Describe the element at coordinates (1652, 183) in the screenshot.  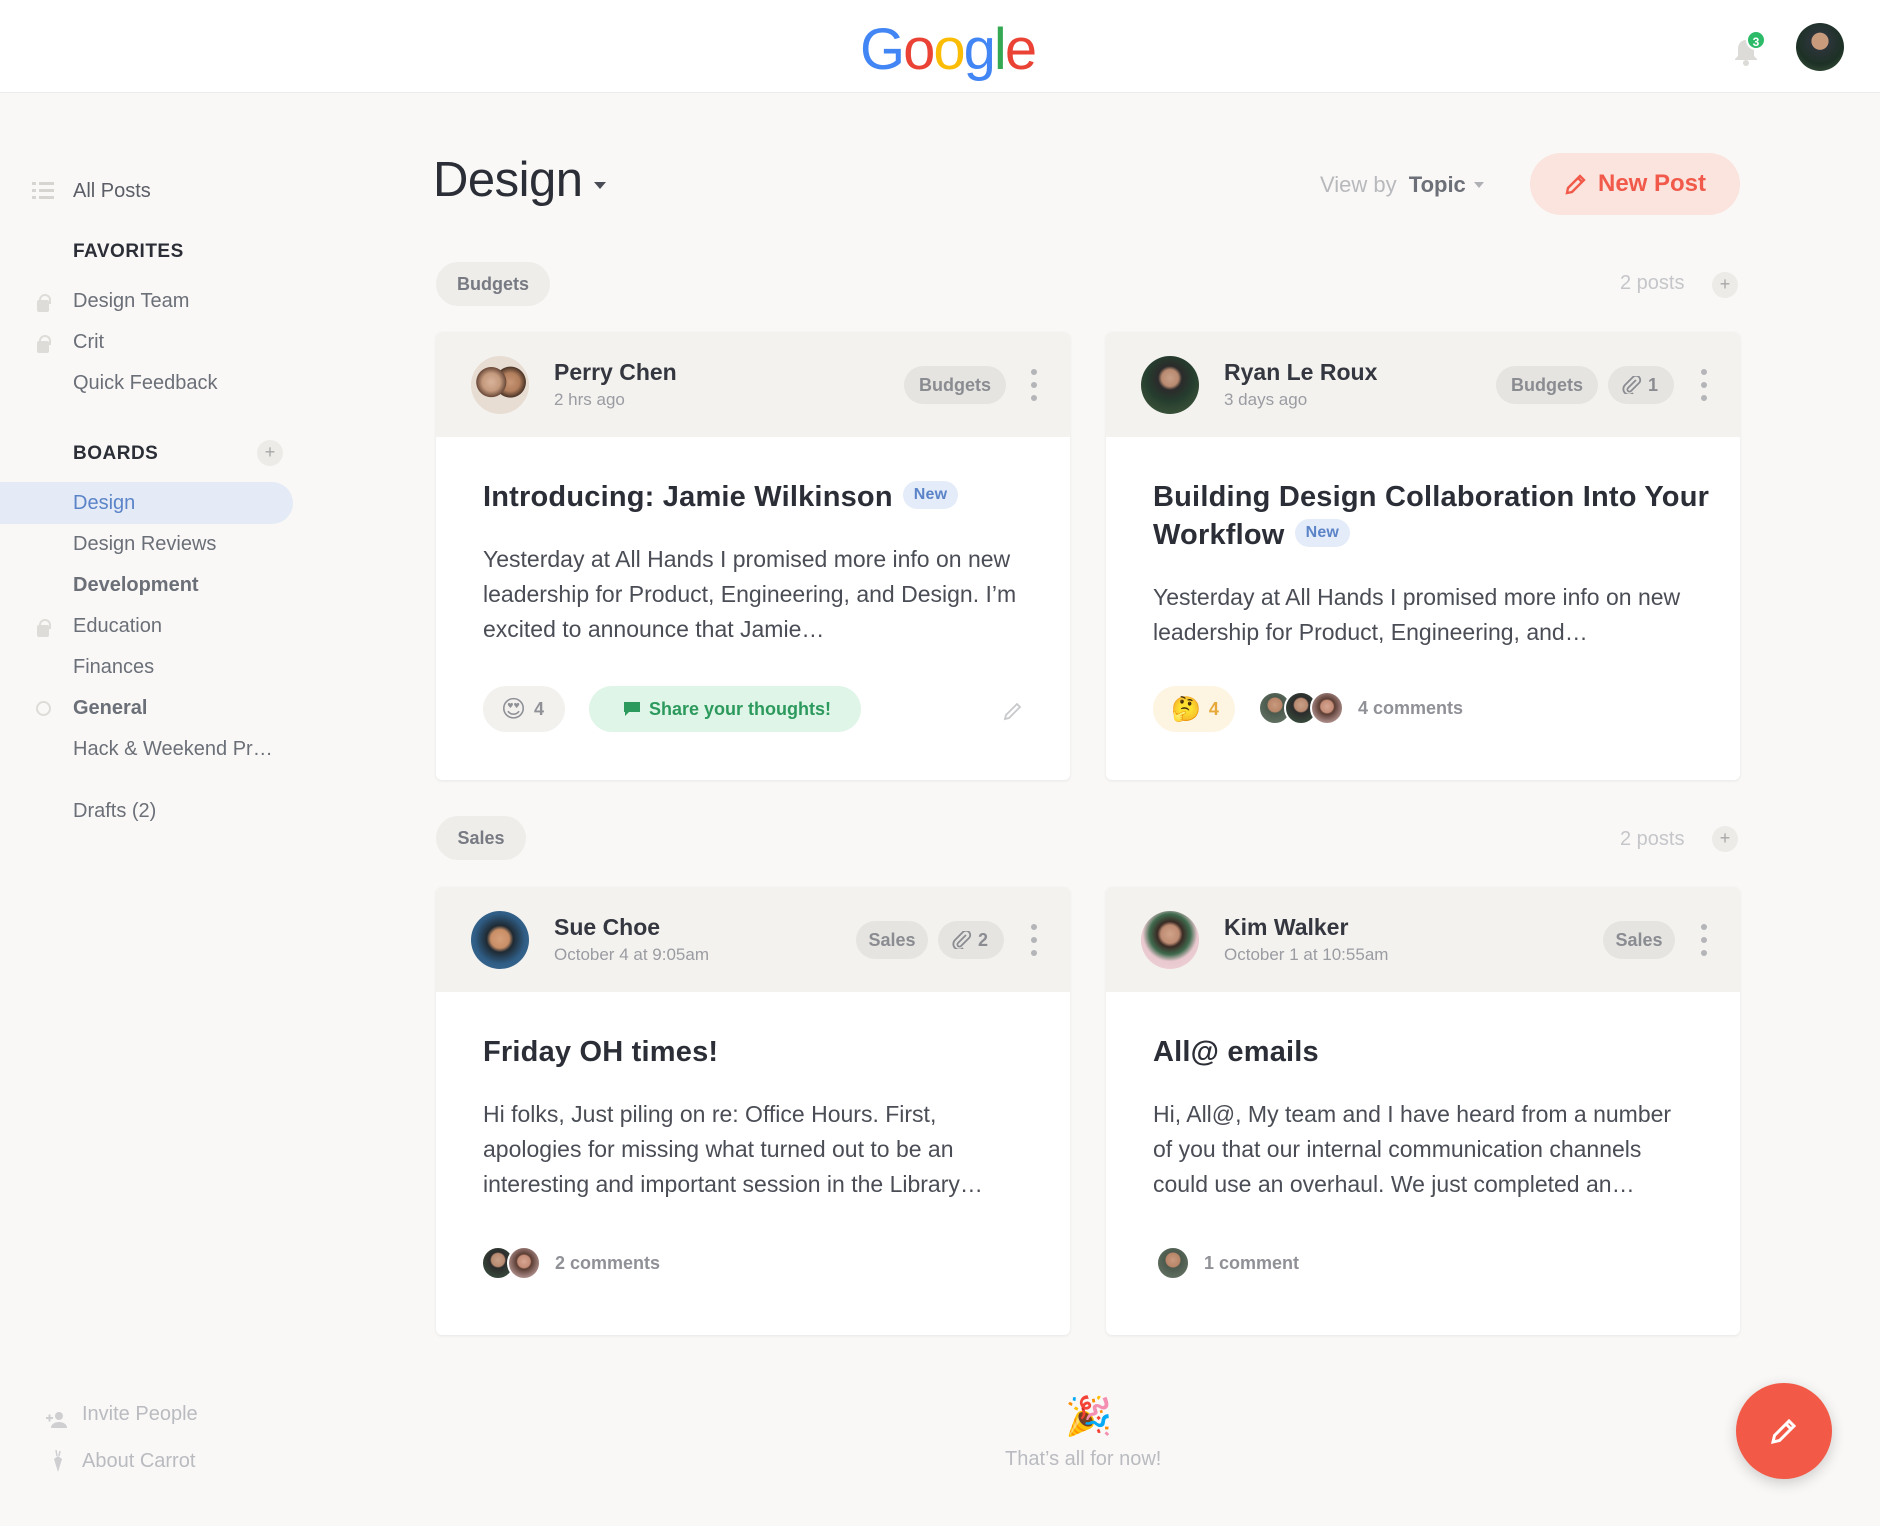
I see `new-post-label: New Post` at that location.